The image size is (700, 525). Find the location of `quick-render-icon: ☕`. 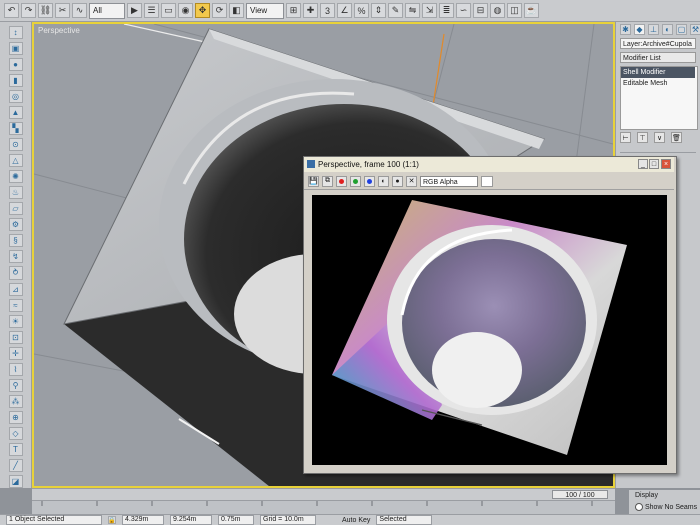

quick-render-icon: ☕ is located at coordinates (531, 10).